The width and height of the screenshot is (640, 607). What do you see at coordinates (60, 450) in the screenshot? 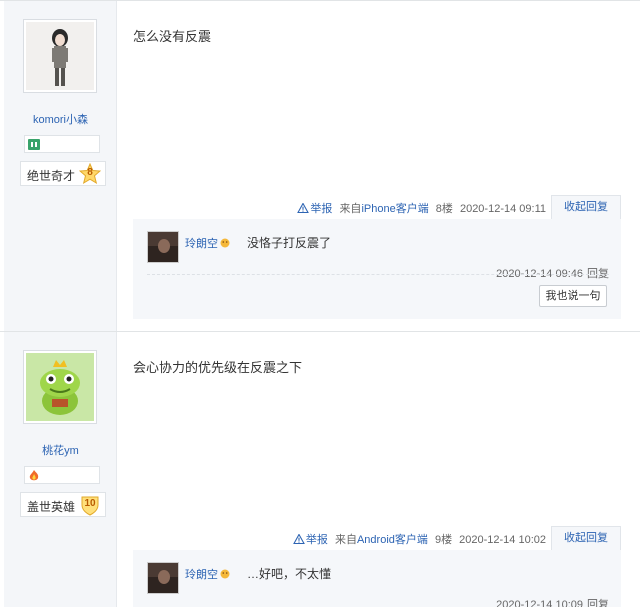
I see `username-link: 桃花ym` at bounding box center [60, 450].